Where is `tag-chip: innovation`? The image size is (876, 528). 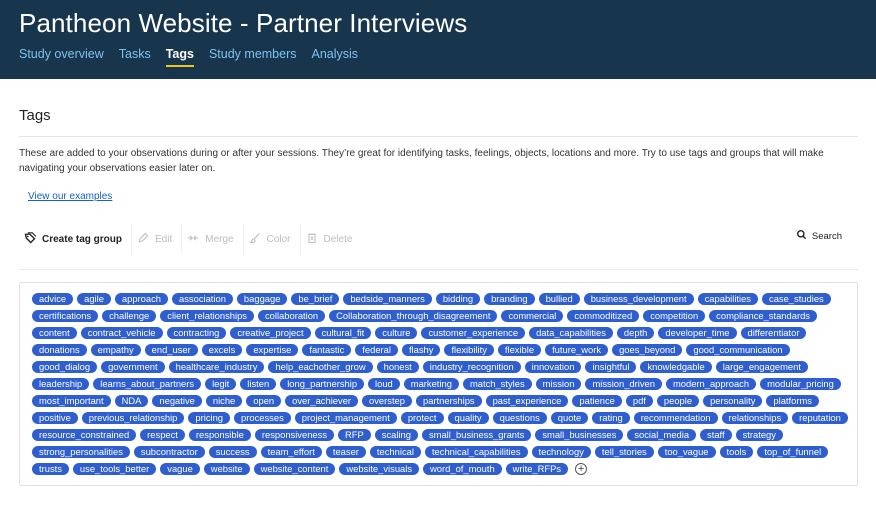 tag-chip: innovation is located at coordinates (553, 367).